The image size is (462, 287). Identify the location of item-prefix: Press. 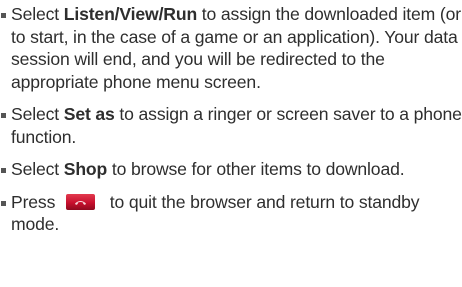
(35, 201).